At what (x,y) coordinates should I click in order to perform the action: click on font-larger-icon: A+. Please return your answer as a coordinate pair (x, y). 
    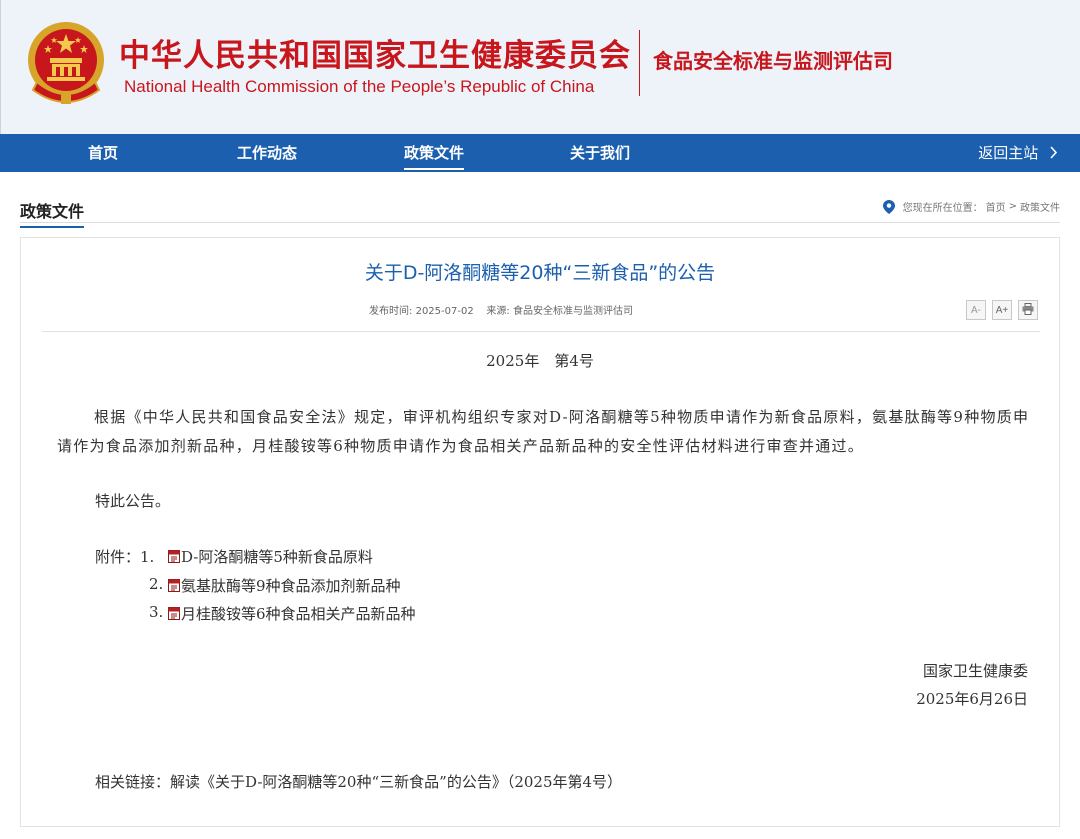
    Looking at the image, I should click on (1002, 310).